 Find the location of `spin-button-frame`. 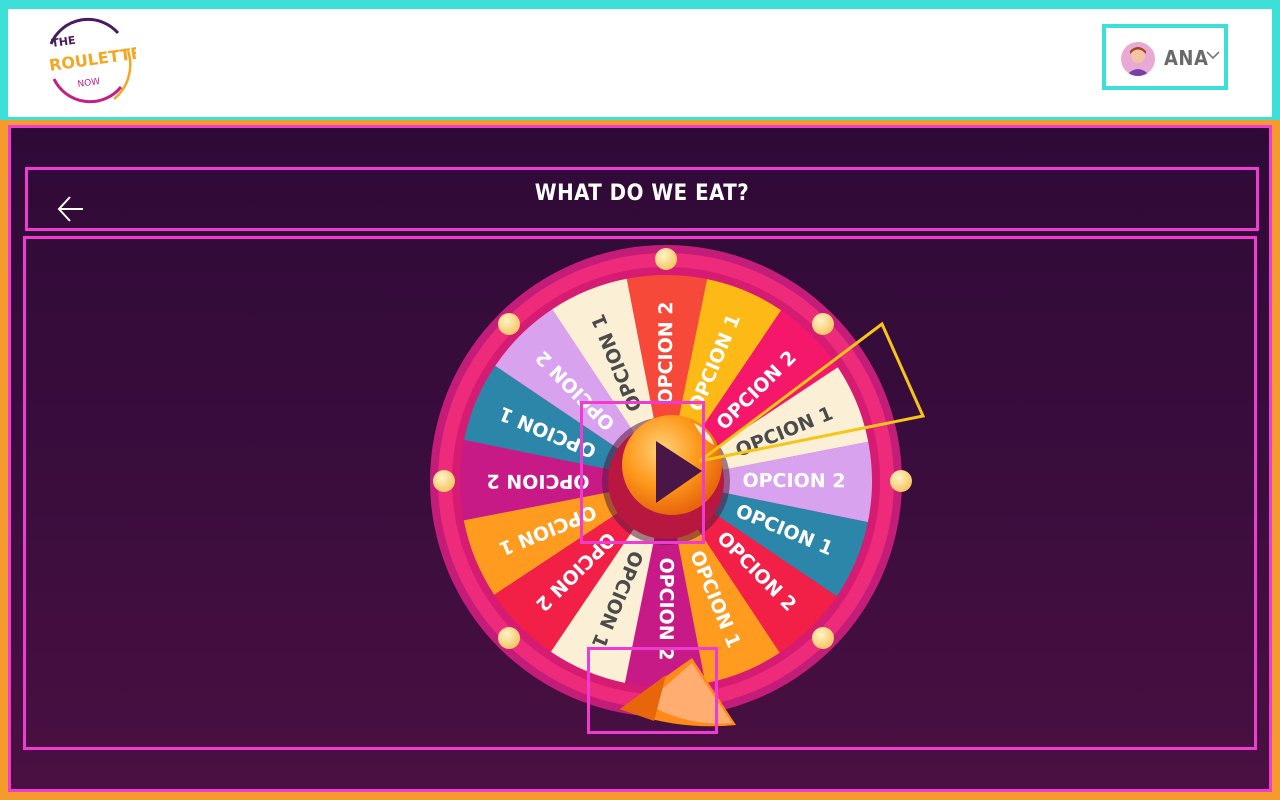

spin-button-frame is located at coordinates (642, 472).